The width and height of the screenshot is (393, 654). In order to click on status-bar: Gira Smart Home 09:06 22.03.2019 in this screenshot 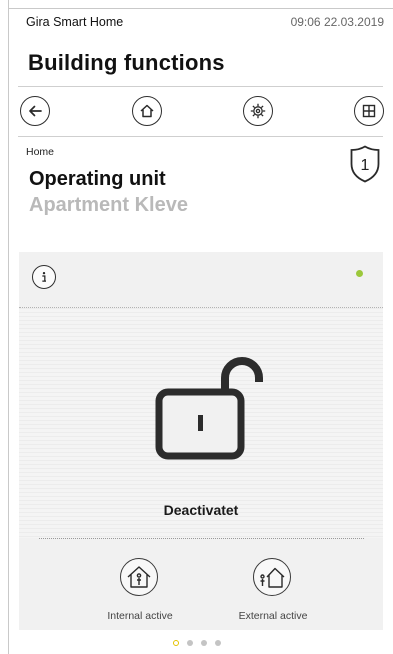, I will do `click(206, 24)`.